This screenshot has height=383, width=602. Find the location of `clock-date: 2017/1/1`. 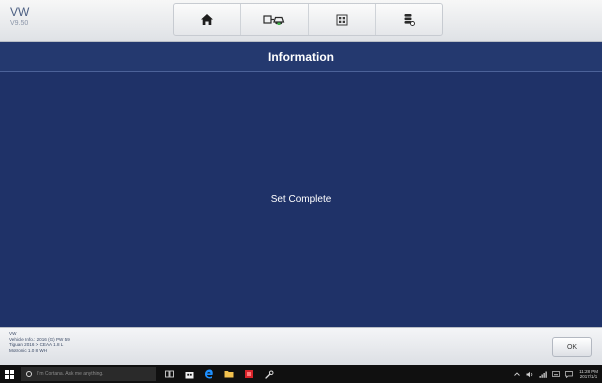

clock-date: 2017/1/1 is located at coordinates (588, 376).